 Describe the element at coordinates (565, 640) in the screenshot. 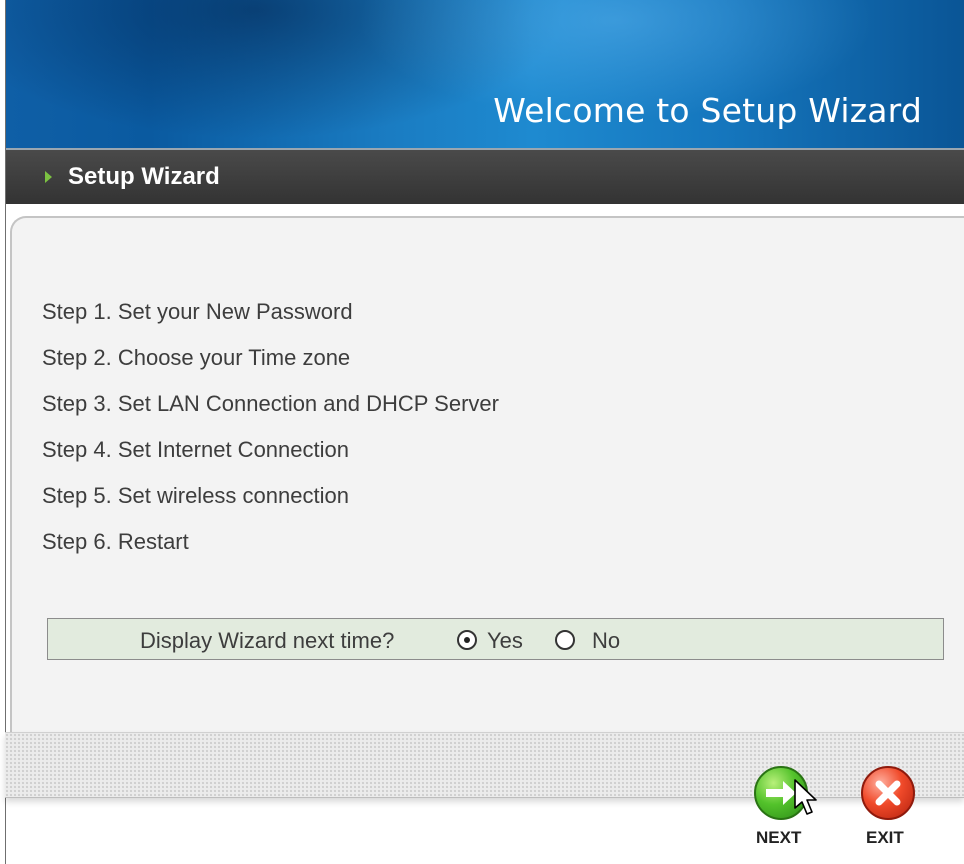

I see `no-radio` at that location.